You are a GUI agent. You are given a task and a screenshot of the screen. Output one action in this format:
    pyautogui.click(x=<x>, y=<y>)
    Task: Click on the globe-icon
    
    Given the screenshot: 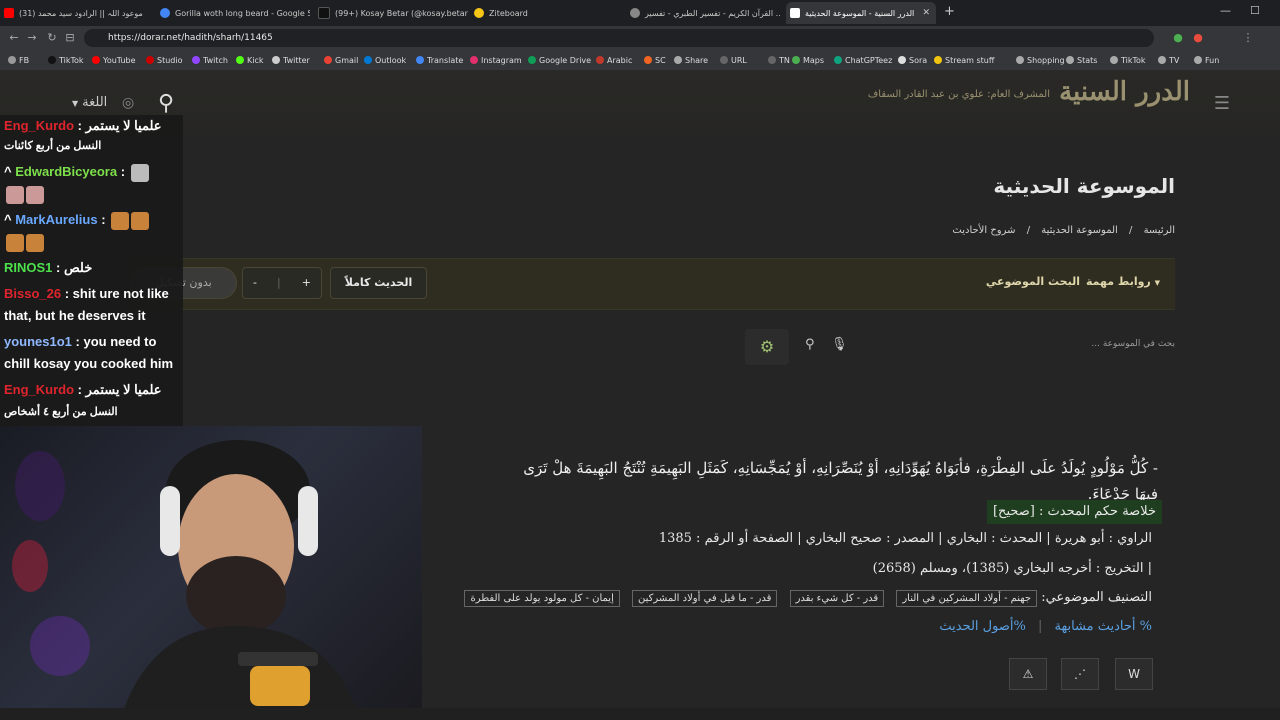 What is the action you would take?
    pyautogui.click(x=635, y=13)
    